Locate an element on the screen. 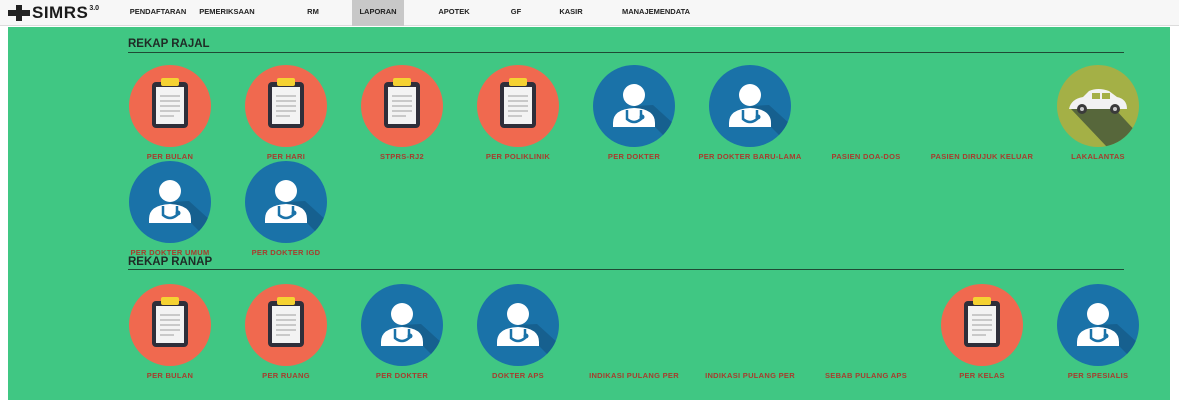 The height and width of the screenshot is (403, 1179). tile-label: PER KELAS is located at coordinates (982, 375).